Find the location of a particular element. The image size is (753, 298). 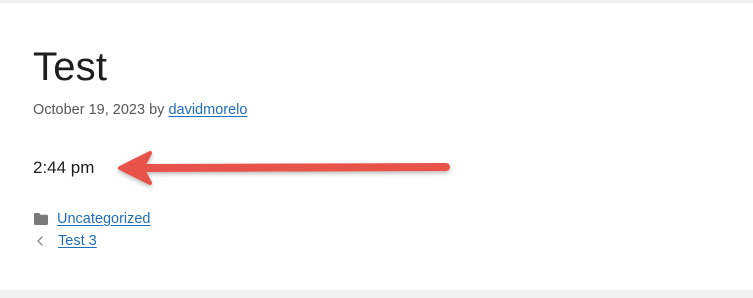

post-categories: Uncategorized is located at coordinates (92, 219).